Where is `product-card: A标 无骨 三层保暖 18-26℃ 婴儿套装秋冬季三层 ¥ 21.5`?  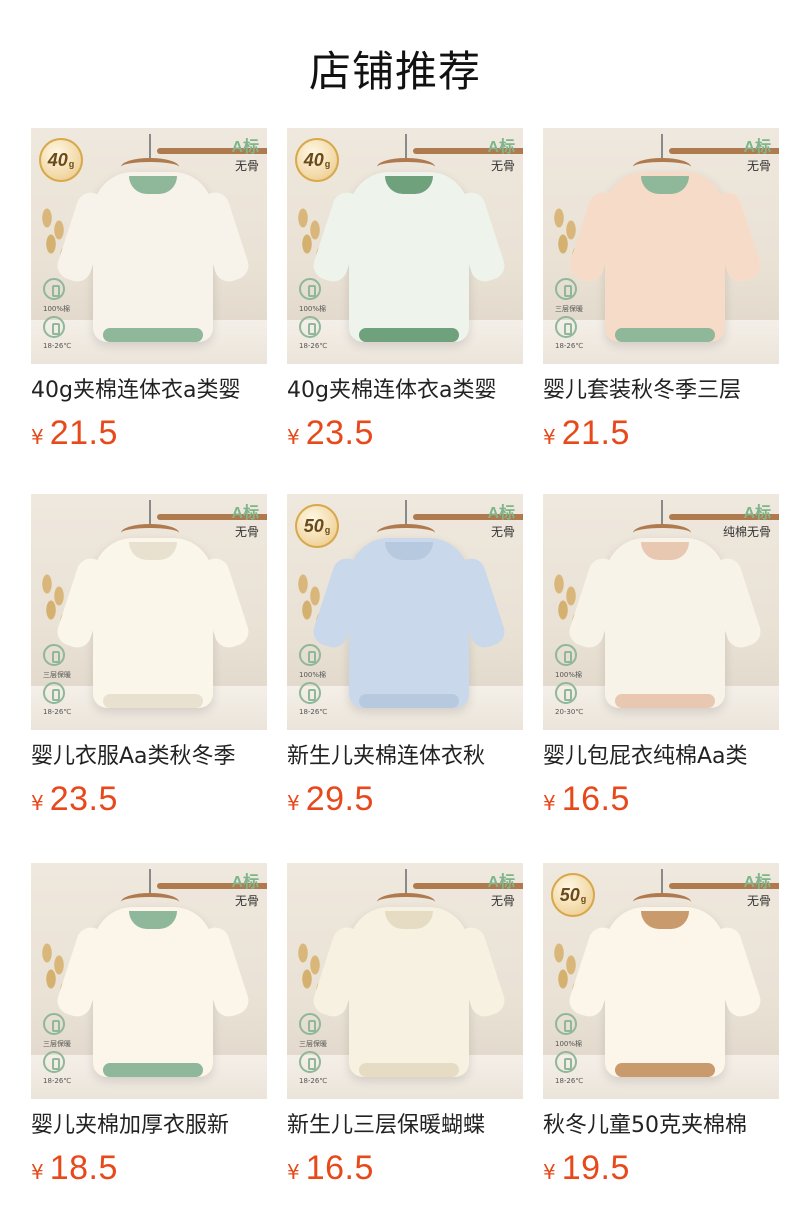
product-card: A标 无骨 三层保暖 18-26℃ 婴儿套装秋冬季三层 ¥ 21.5 is located at coordinates (661, 290).